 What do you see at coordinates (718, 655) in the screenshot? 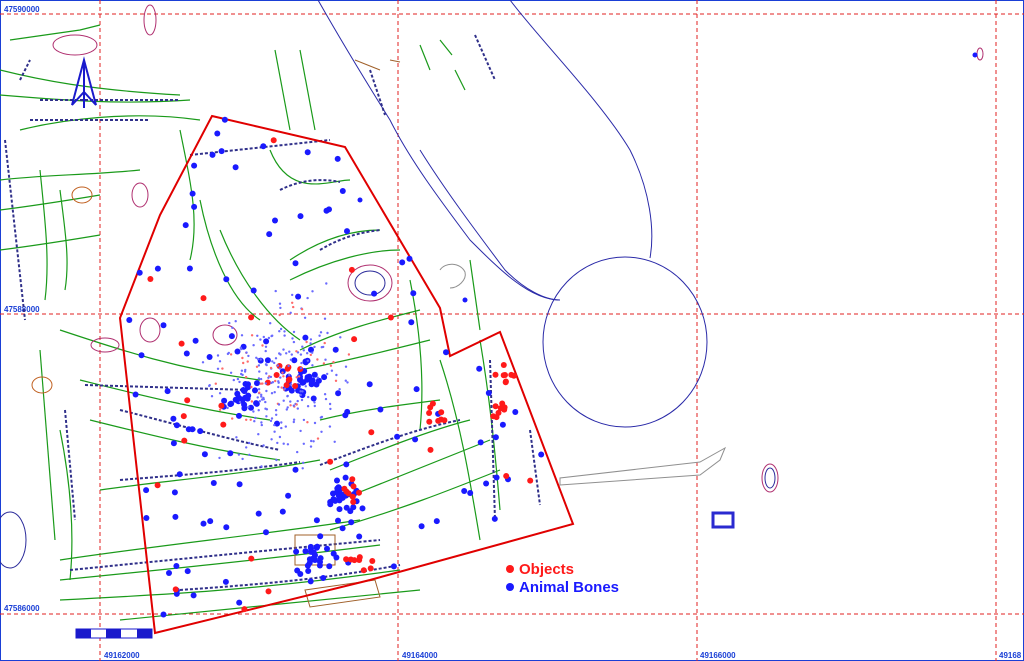
I see `x-label-3: 49166000` at bounding box center [718, 655].